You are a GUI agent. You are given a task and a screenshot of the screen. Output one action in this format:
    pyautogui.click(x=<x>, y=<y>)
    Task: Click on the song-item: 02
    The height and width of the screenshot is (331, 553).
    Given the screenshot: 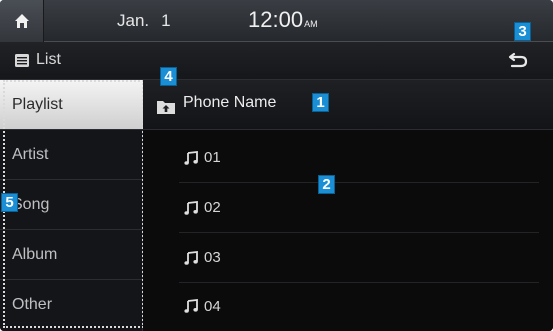 What is the action you would take?
    pyautogui.click(x=359, y=208)
    